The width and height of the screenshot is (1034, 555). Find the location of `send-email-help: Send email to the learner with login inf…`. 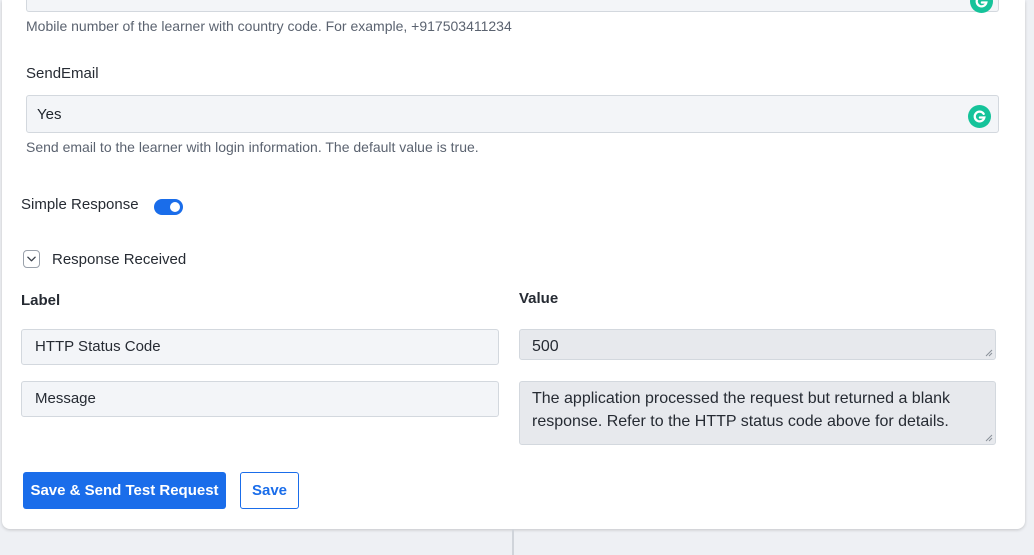

send-email-help: Send email to the learner with login inf… is located at coordinates (252, 147).